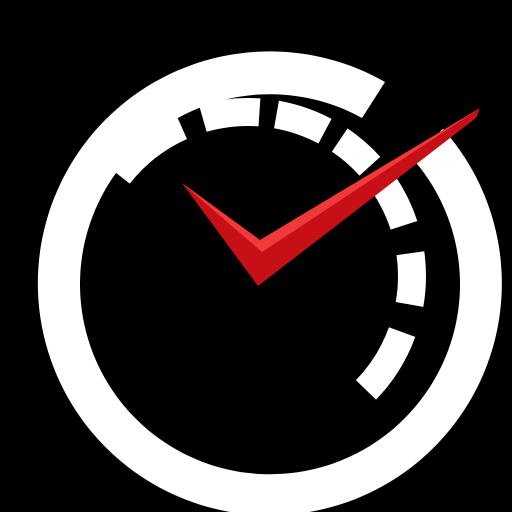  What do you see at coordinates (411, 279) in the screenshot?
I see `gauge-tick-segment` at bounding box center [411, 279].